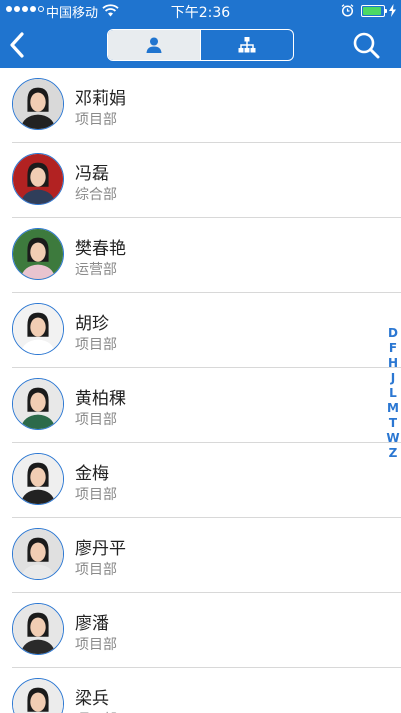 This screenshot has height=713, width=401. Describe the element at coordinates (92, 174) in the screenshot. I see `contact-name: 冯磊` at that location.